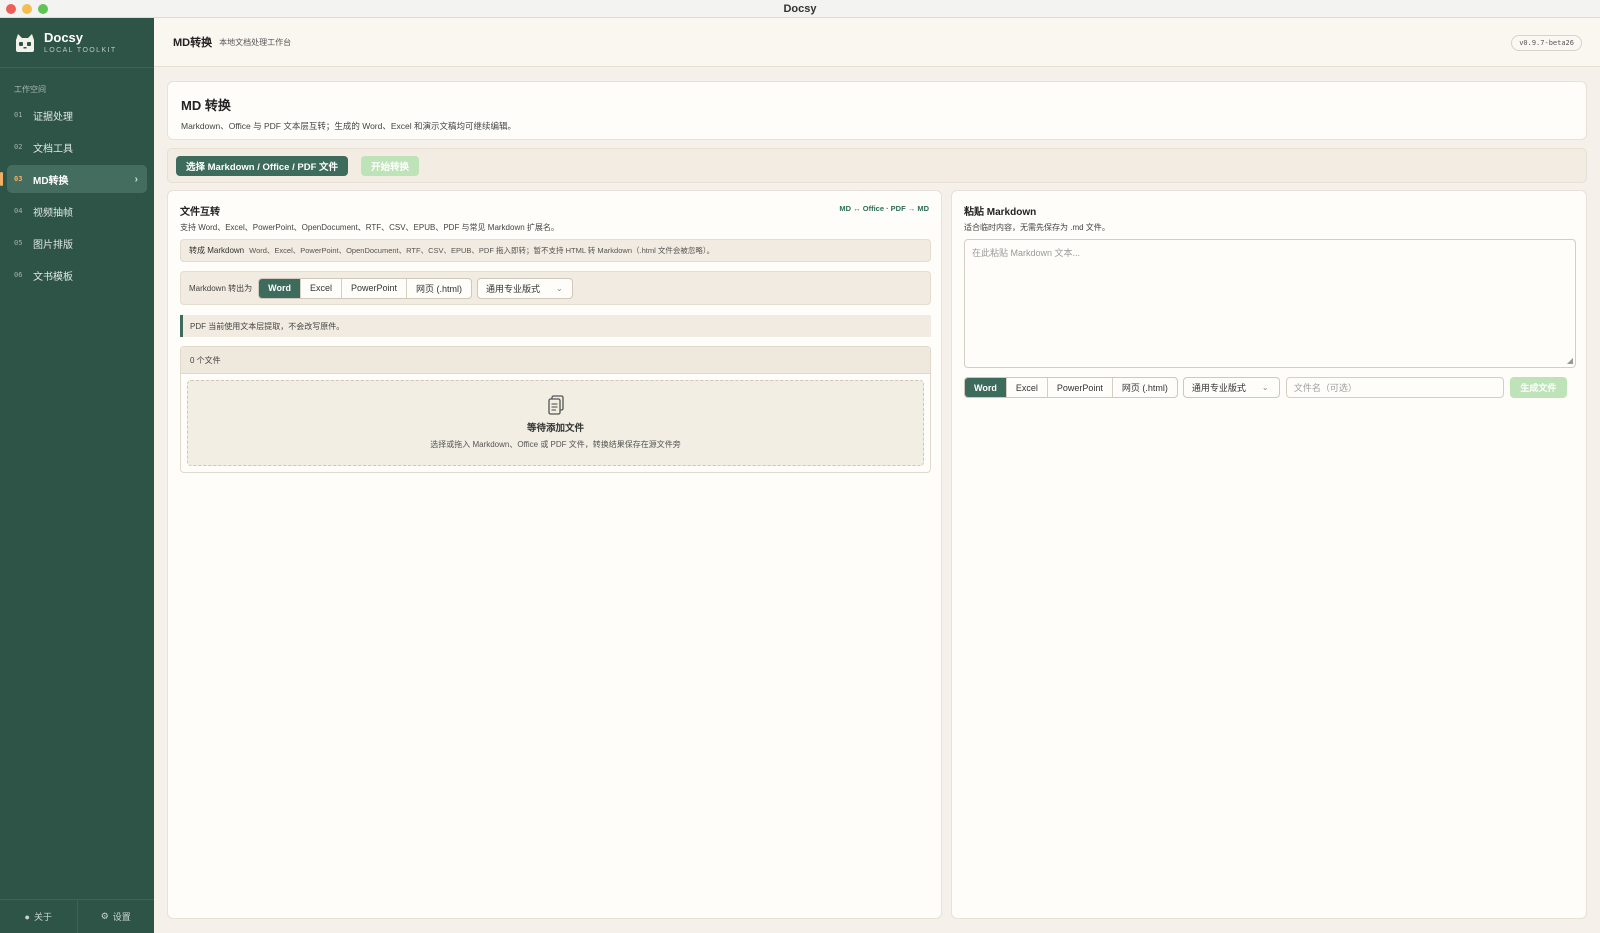 The height and width of the screenshot is (933, 1600). I want to click on nav-item-number: 03, so click(18, 179).